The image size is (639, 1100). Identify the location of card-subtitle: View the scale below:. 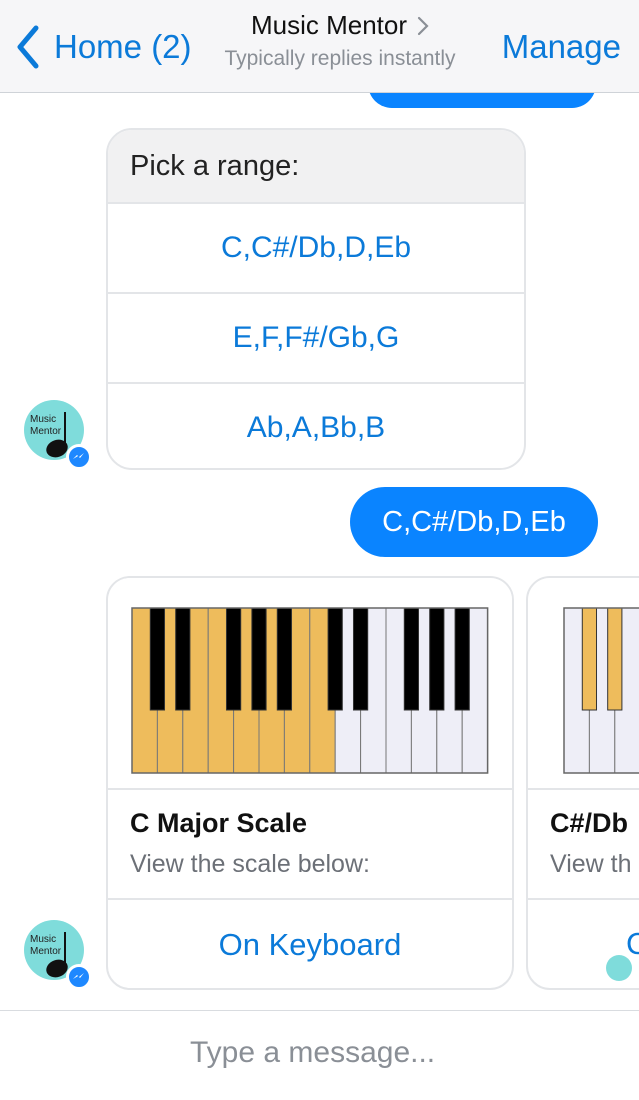
(250, 864).